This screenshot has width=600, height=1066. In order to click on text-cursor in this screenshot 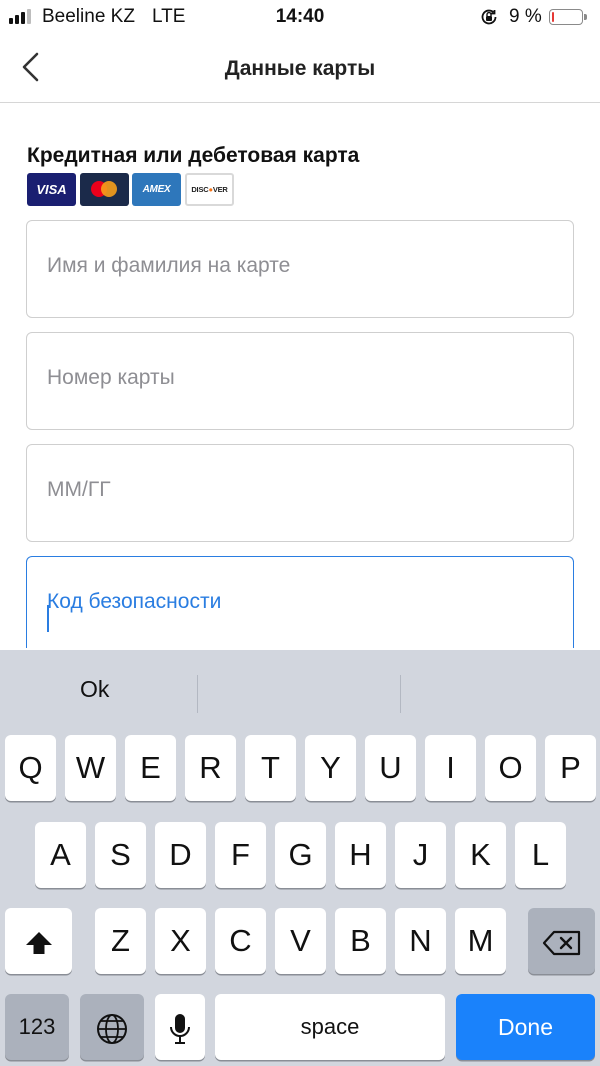, I will do `click(48, 618)`.